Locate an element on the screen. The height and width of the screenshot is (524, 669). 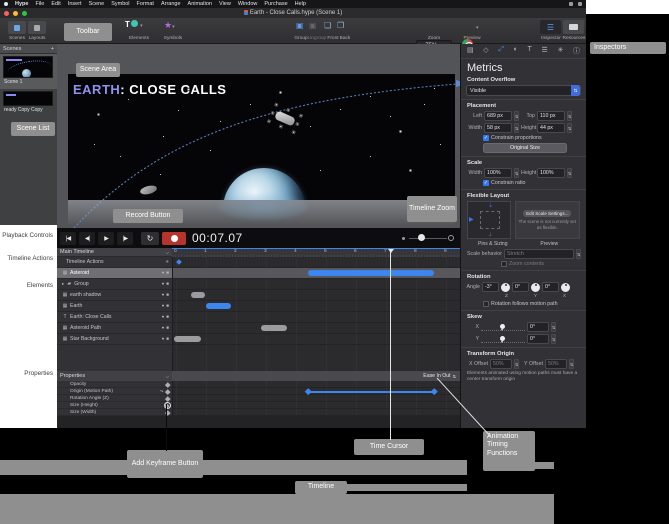
top-stepper: ⇅ is located at coordinates (569, 116).